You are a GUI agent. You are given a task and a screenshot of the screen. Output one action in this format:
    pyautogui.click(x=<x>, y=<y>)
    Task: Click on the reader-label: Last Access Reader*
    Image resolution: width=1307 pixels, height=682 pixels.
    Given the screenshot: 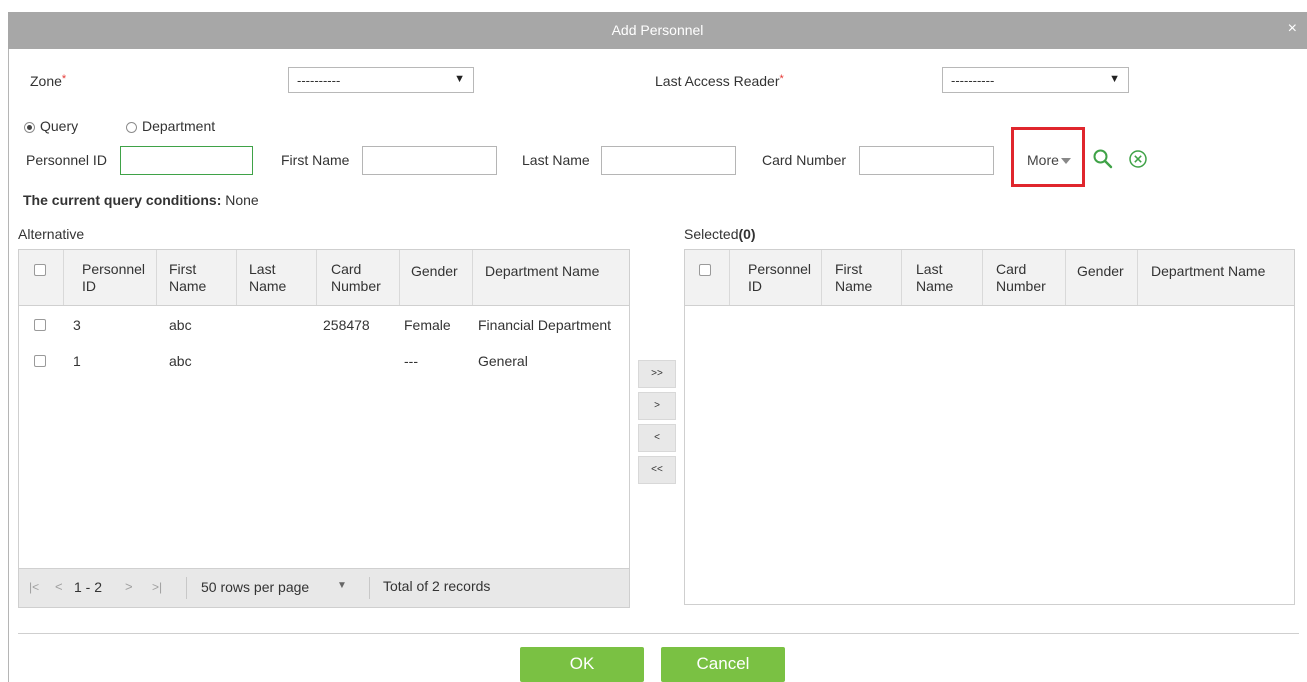 What is the action you would take?
    pyautogui.click(x=719, y=81)
    